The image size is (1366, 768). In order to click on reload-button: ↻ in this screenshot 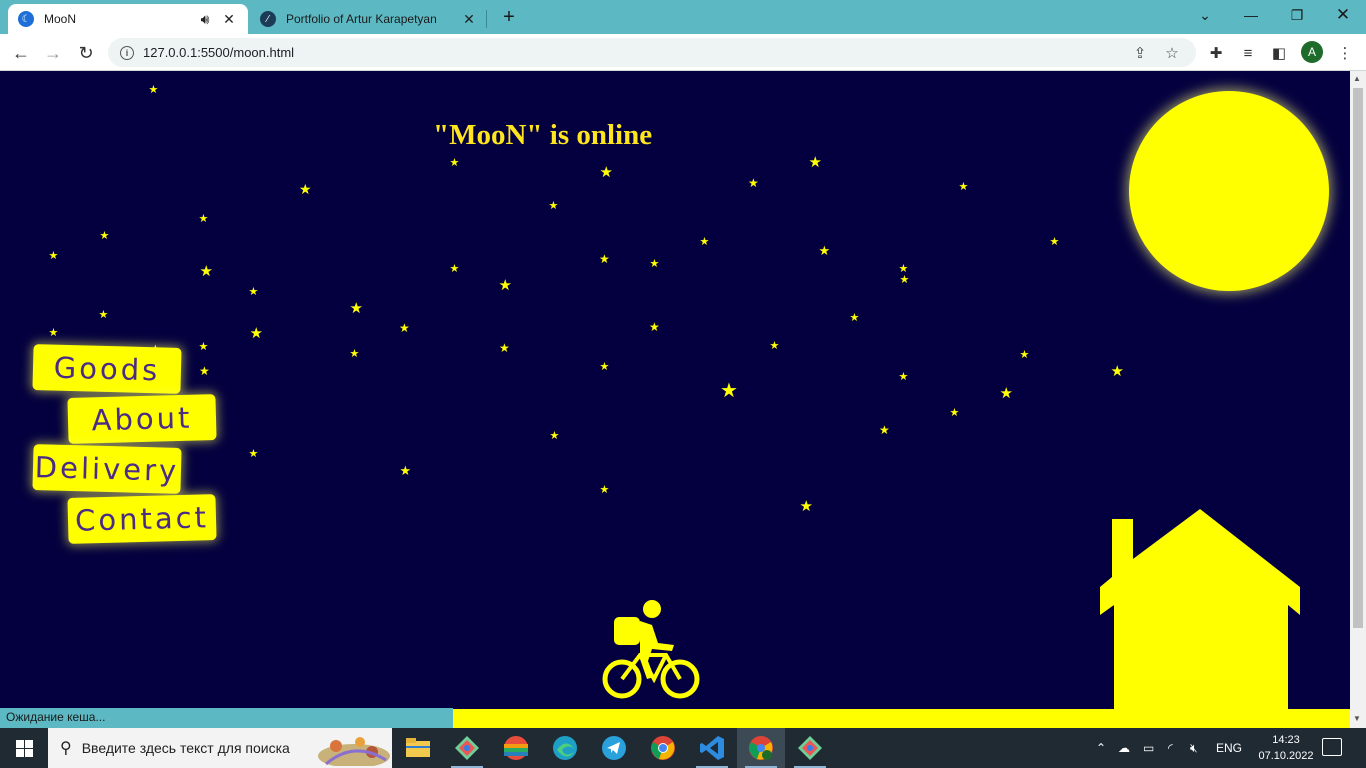, I will do `click(86, 53)`.